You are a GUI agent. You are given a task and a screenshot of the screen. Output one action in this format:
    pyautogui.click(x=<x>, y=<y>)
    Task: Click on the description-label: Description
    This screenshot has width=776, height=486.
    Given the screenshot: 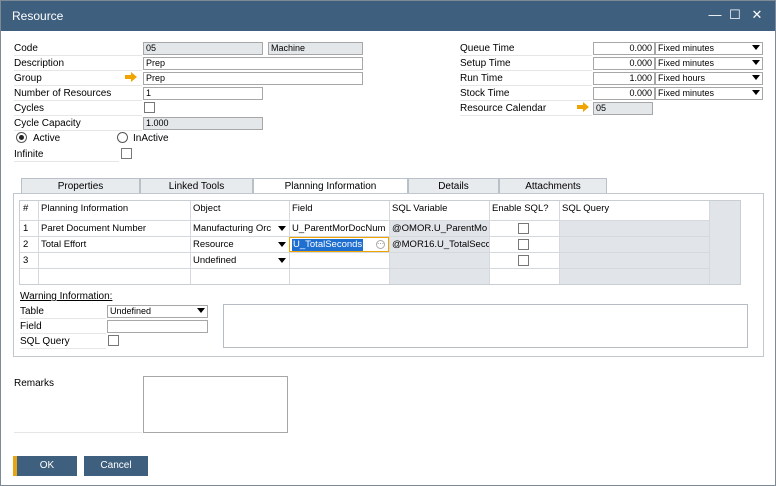 What is the action you would take?
    pyautogui.click(x=39, y=63)
    